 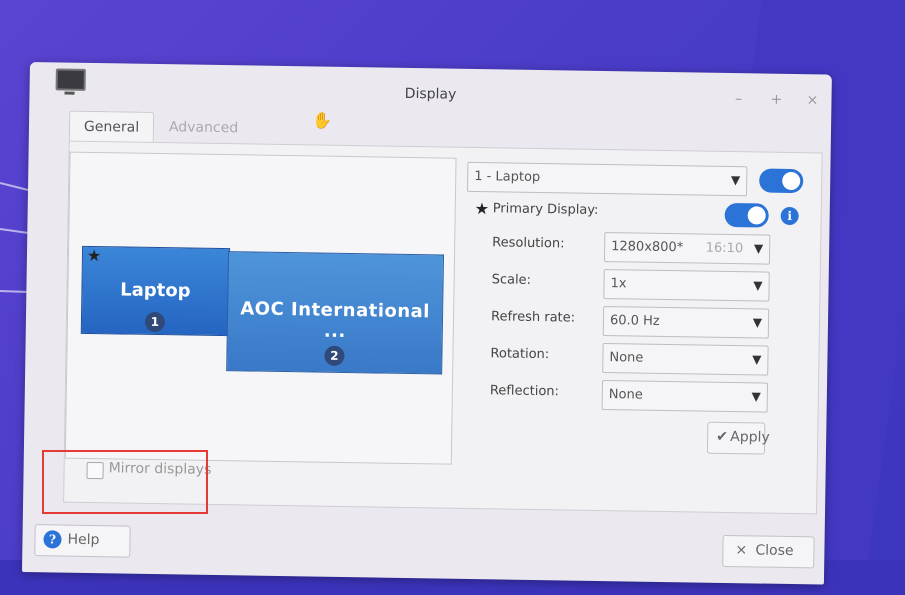 I want to click on resolution-value: 1280x800*, so click(x=647, y=247).